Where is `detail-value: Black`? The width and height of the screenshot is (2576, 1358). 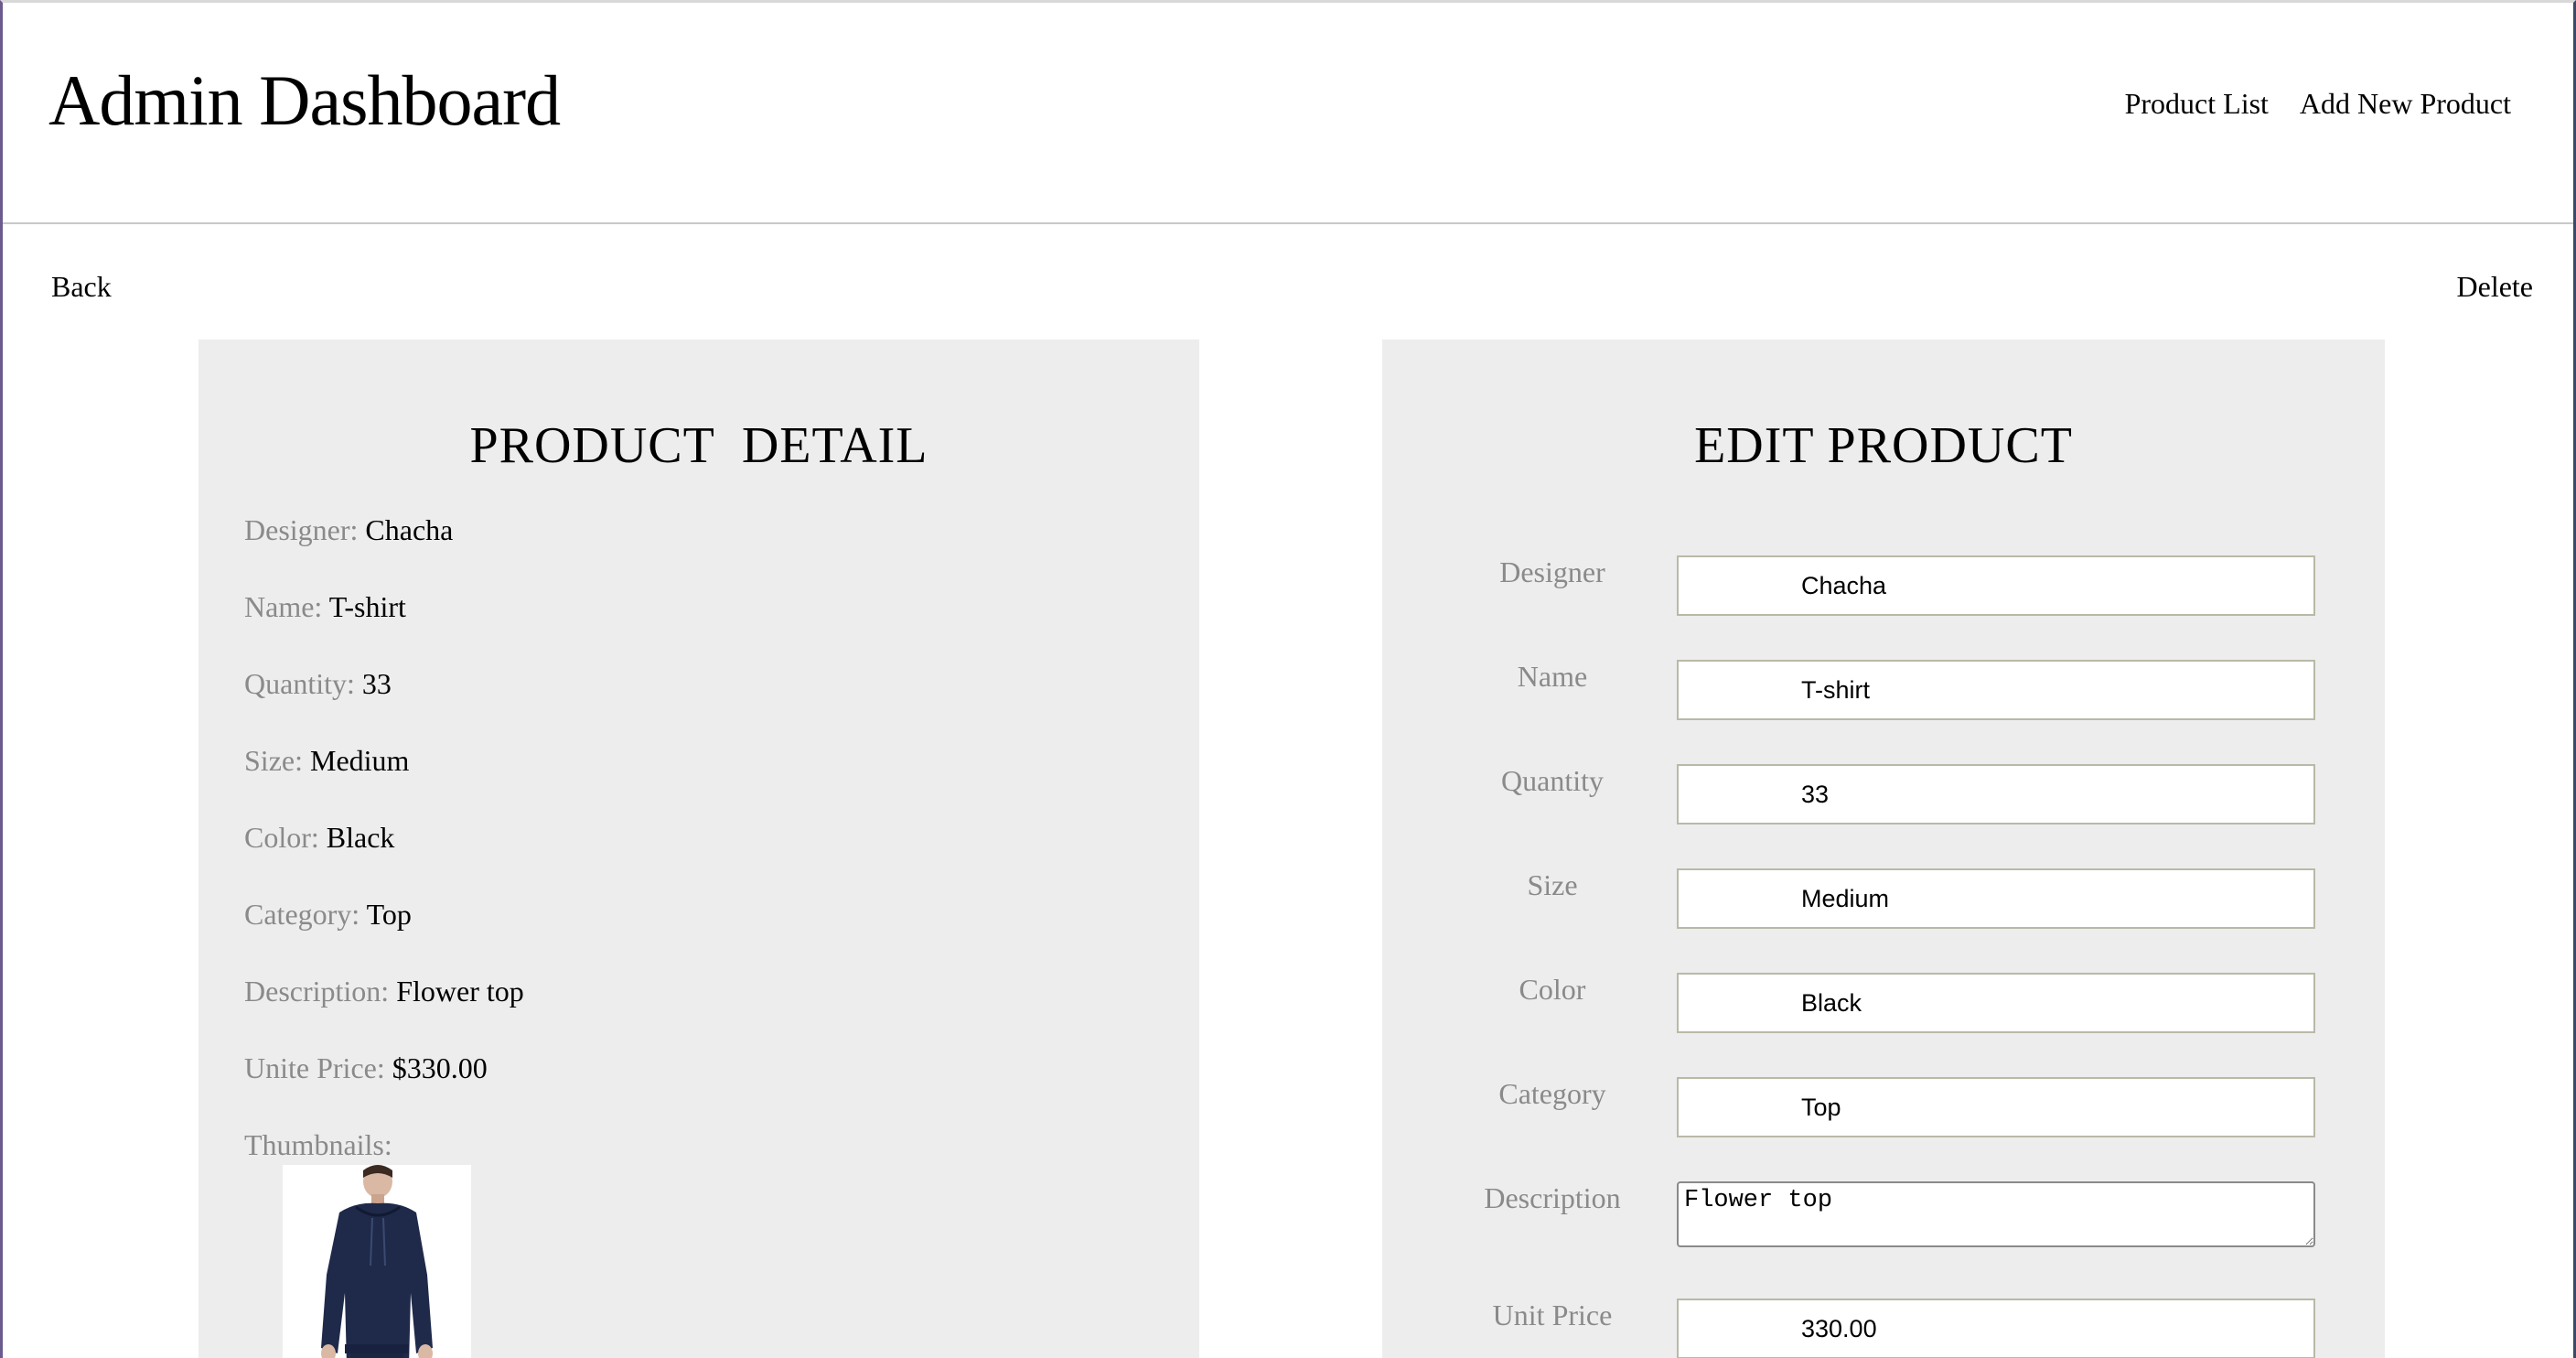 detail-value: Black is located at coordinates (360, 837).